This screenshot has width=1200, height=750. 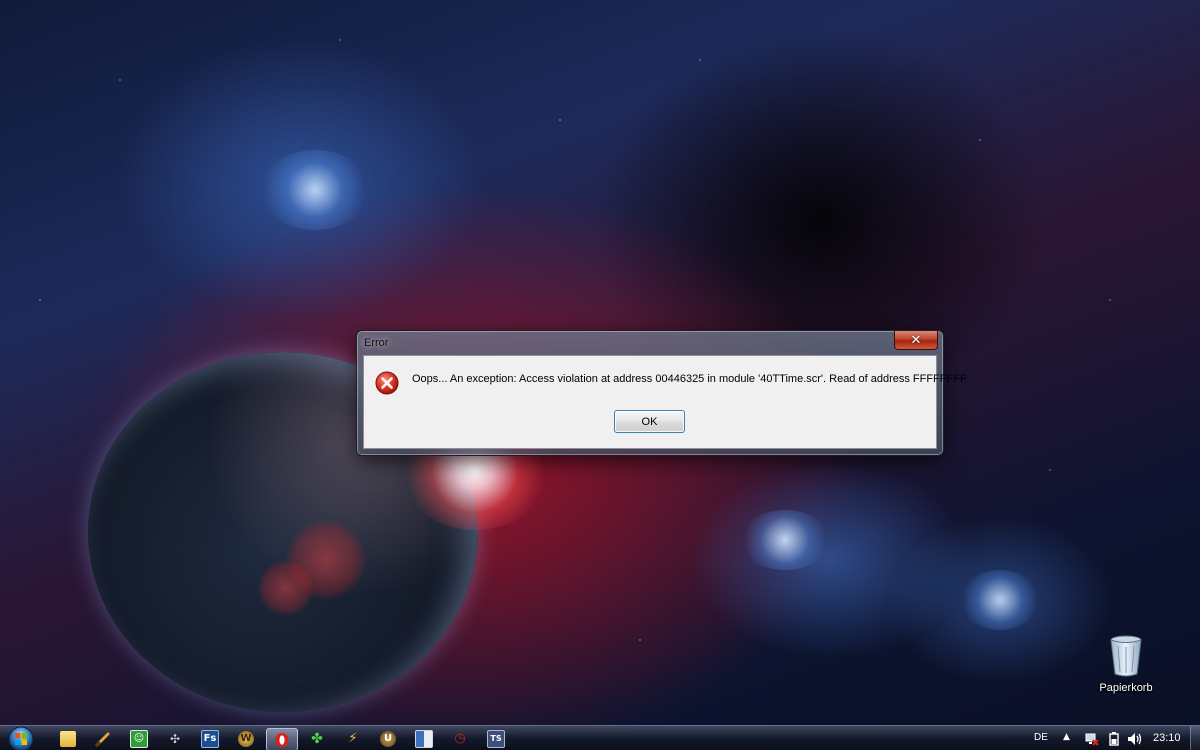 I want to click on ok-button: OK, so click(x=649, y=421).